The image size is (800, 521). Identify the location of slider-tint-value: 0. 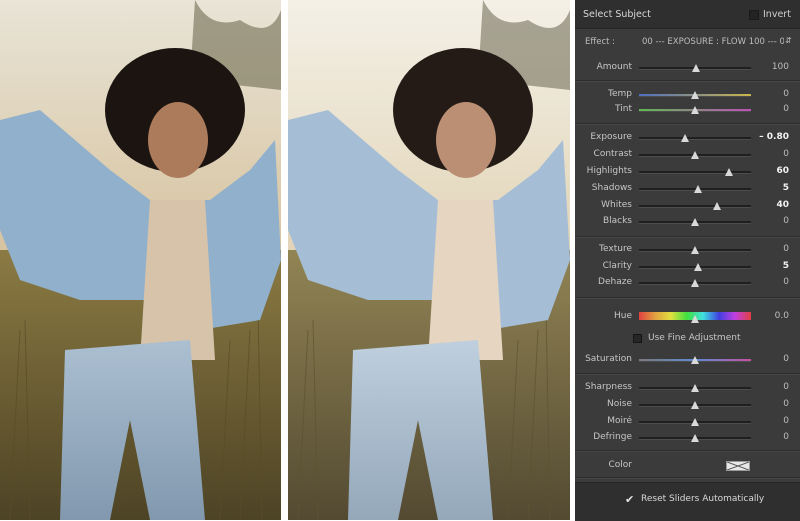
(786, 109).